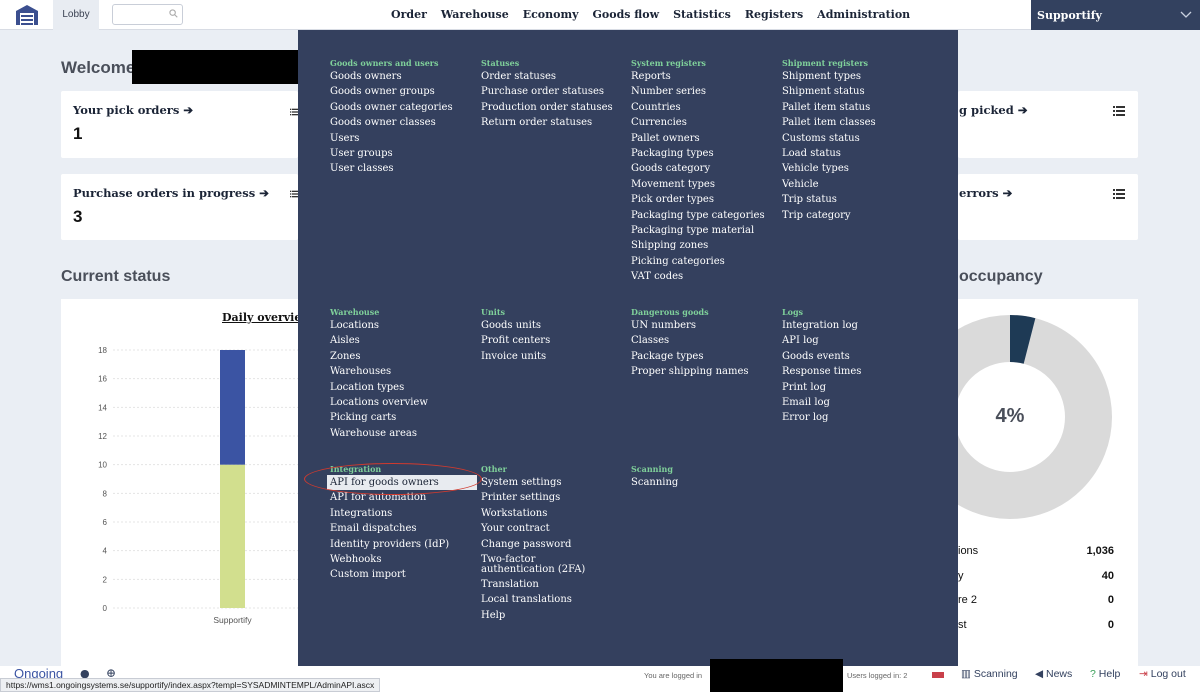 The image size is (1200, 692). Describe the element at coordinates (829, 215) in the screenshot. I see `menu-item-trip-category: Trip category` at that location.